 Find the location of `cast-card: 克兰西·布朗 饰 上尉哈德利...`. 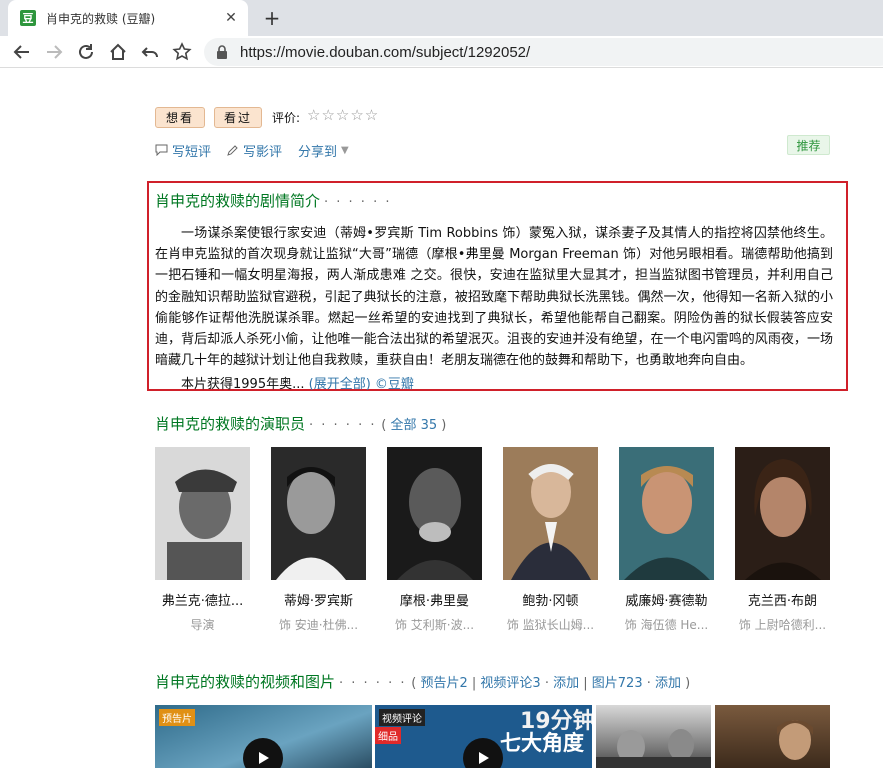

cast-card: 克兰西·布朗 饰 上尉哈德利... is located at coordinates (782, 540).